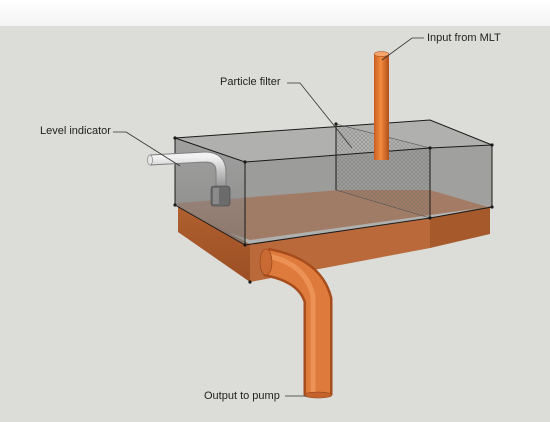 This screenshot has width=550, height=422. Describe the element at coordinates (250, 82) in the screenshot. I see `label-particle-filter: Particle filter` at that location.